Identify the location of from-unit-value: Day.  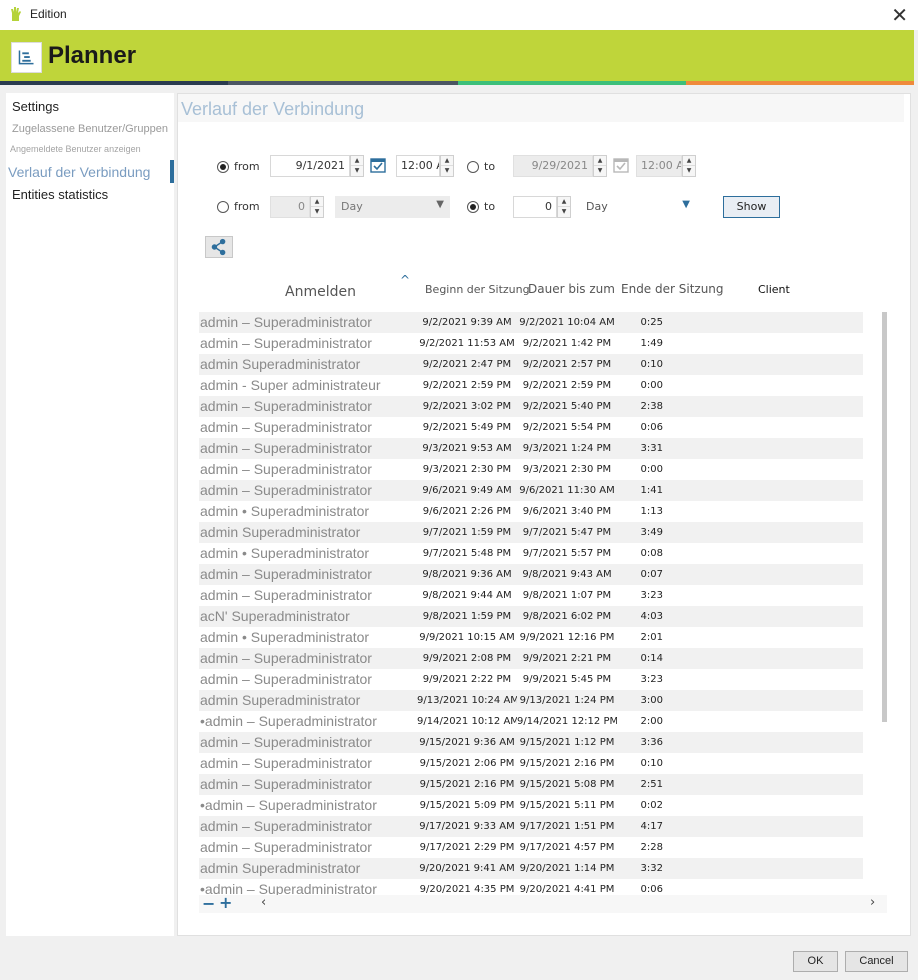
(352, 206).